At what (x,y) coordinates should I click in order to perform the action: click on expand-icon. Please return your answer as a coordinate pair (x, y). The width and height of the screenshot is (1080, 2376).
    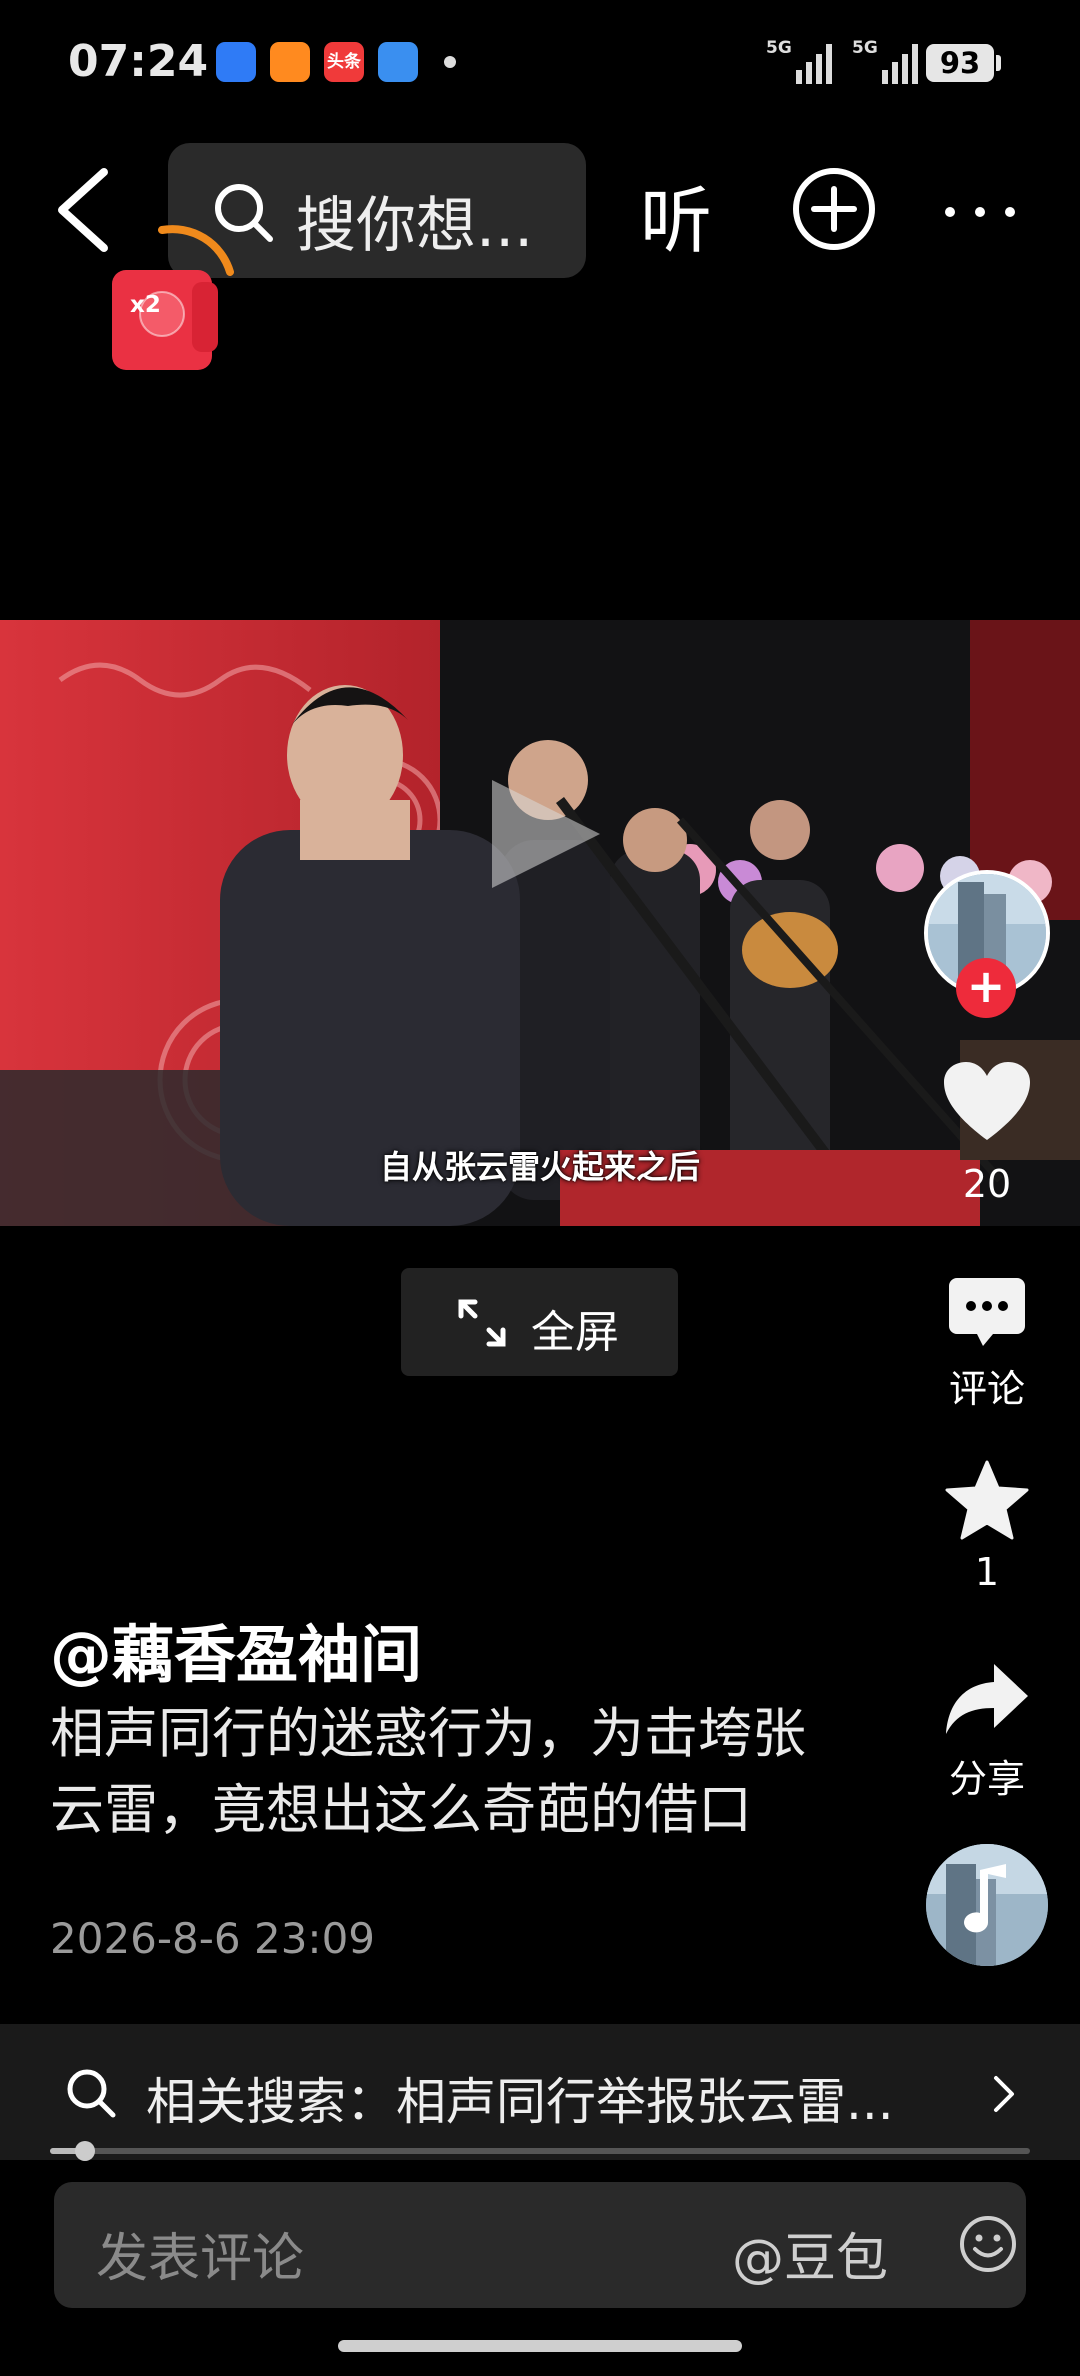
    Looking at the image, I should click on (482, 1323).